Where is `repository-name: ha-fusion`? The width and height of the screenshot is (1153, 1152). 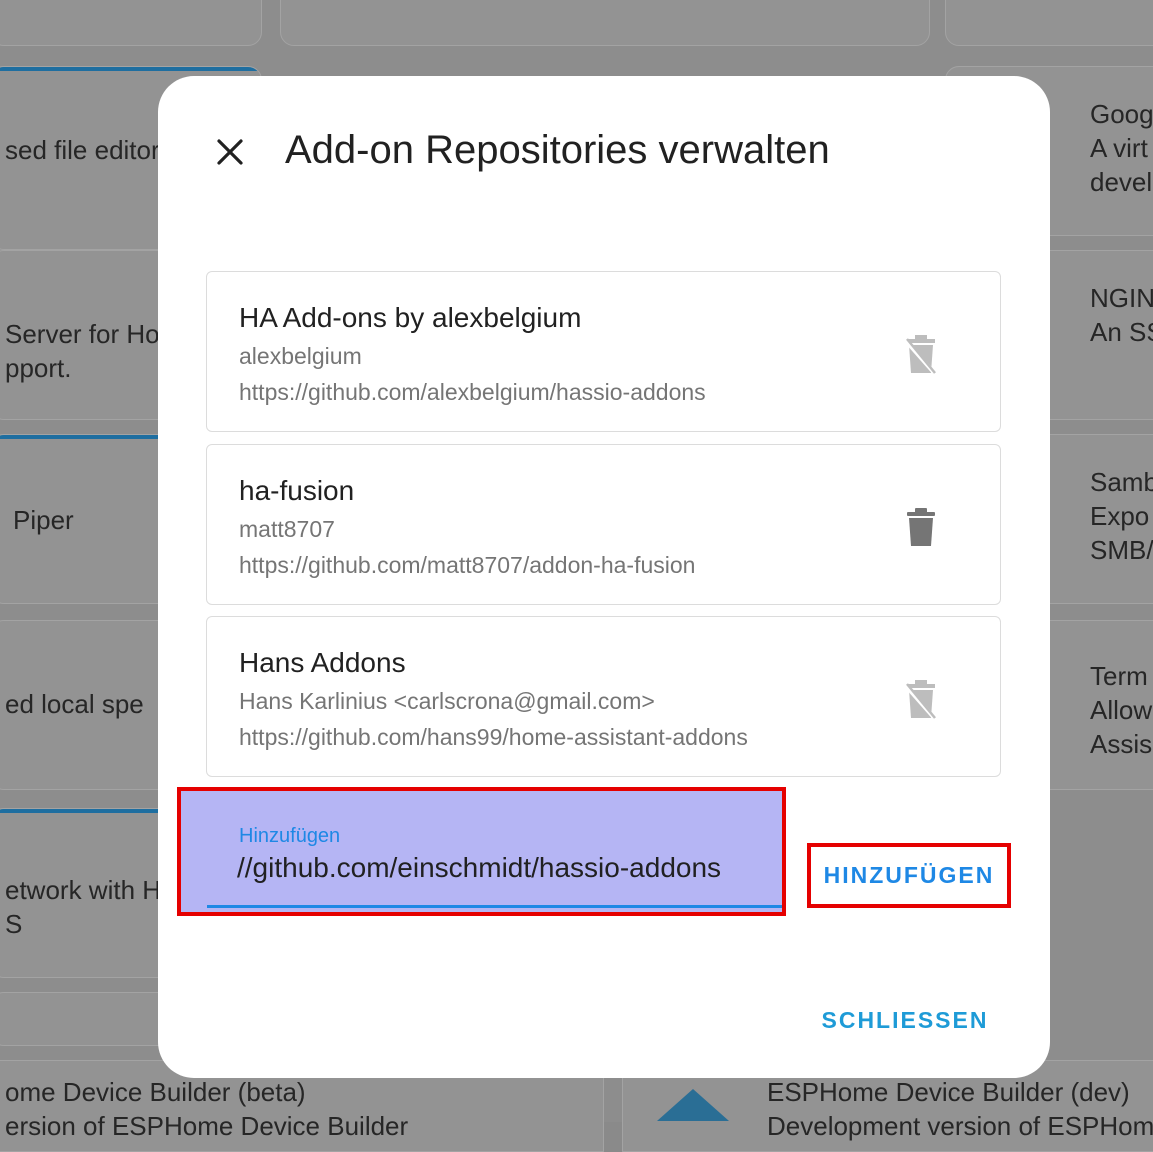
repository-name: ha-fusion is located at coordinates (297, 490).